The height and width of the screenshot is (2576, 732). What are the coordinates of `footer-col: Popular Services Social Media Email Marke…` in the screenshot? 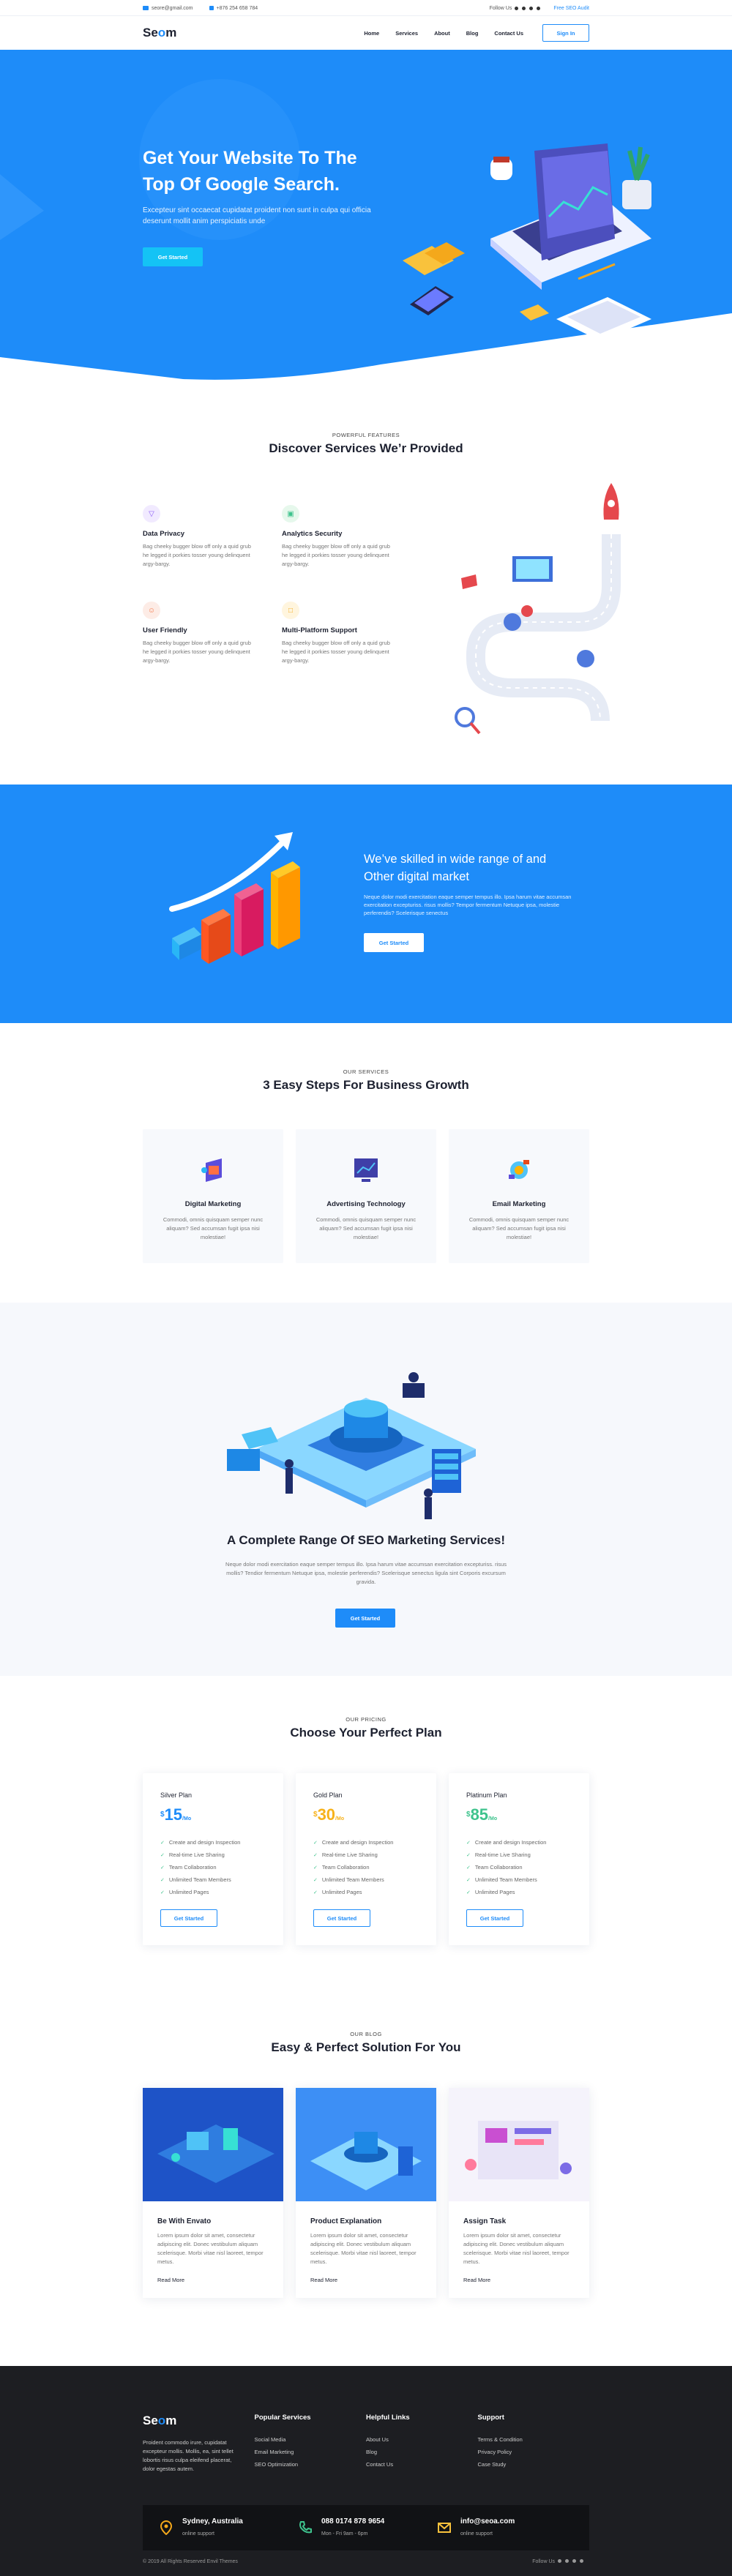 It's located at (311, 2444).